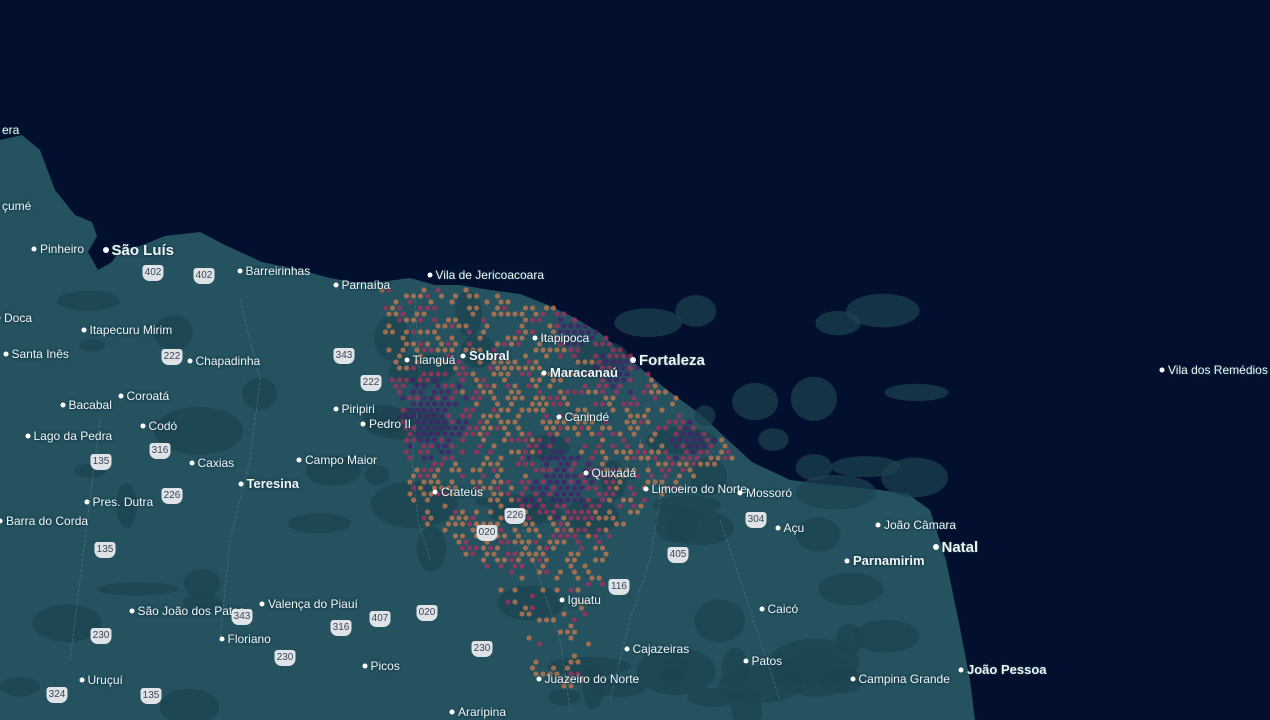 The height and width of the screenshot is (720, 1270). What do you see at coordinates (172, 357) in the screenshot?
I see `road-shield: 222` at bounding box center [172, 357].